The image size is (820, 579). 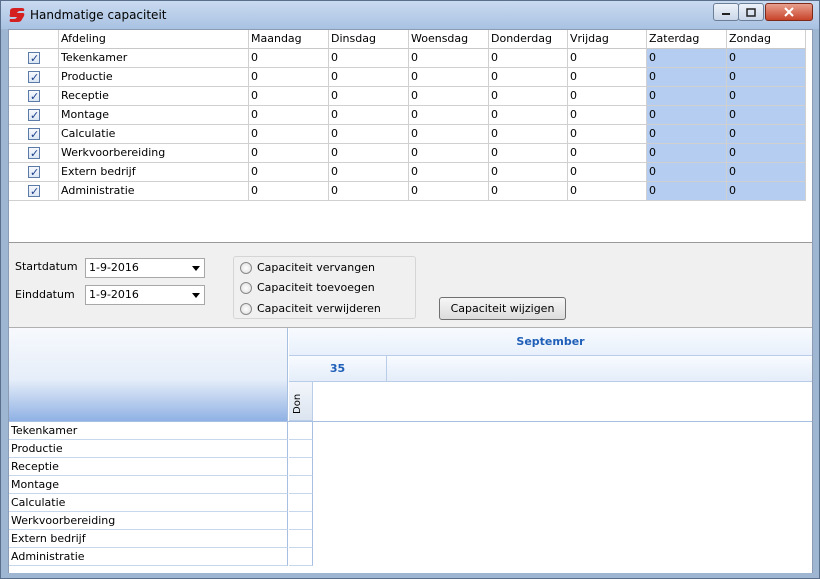 I want to click on grid-afdeling-cell: Werkvoorbereiding, so click(x=154, y=153).